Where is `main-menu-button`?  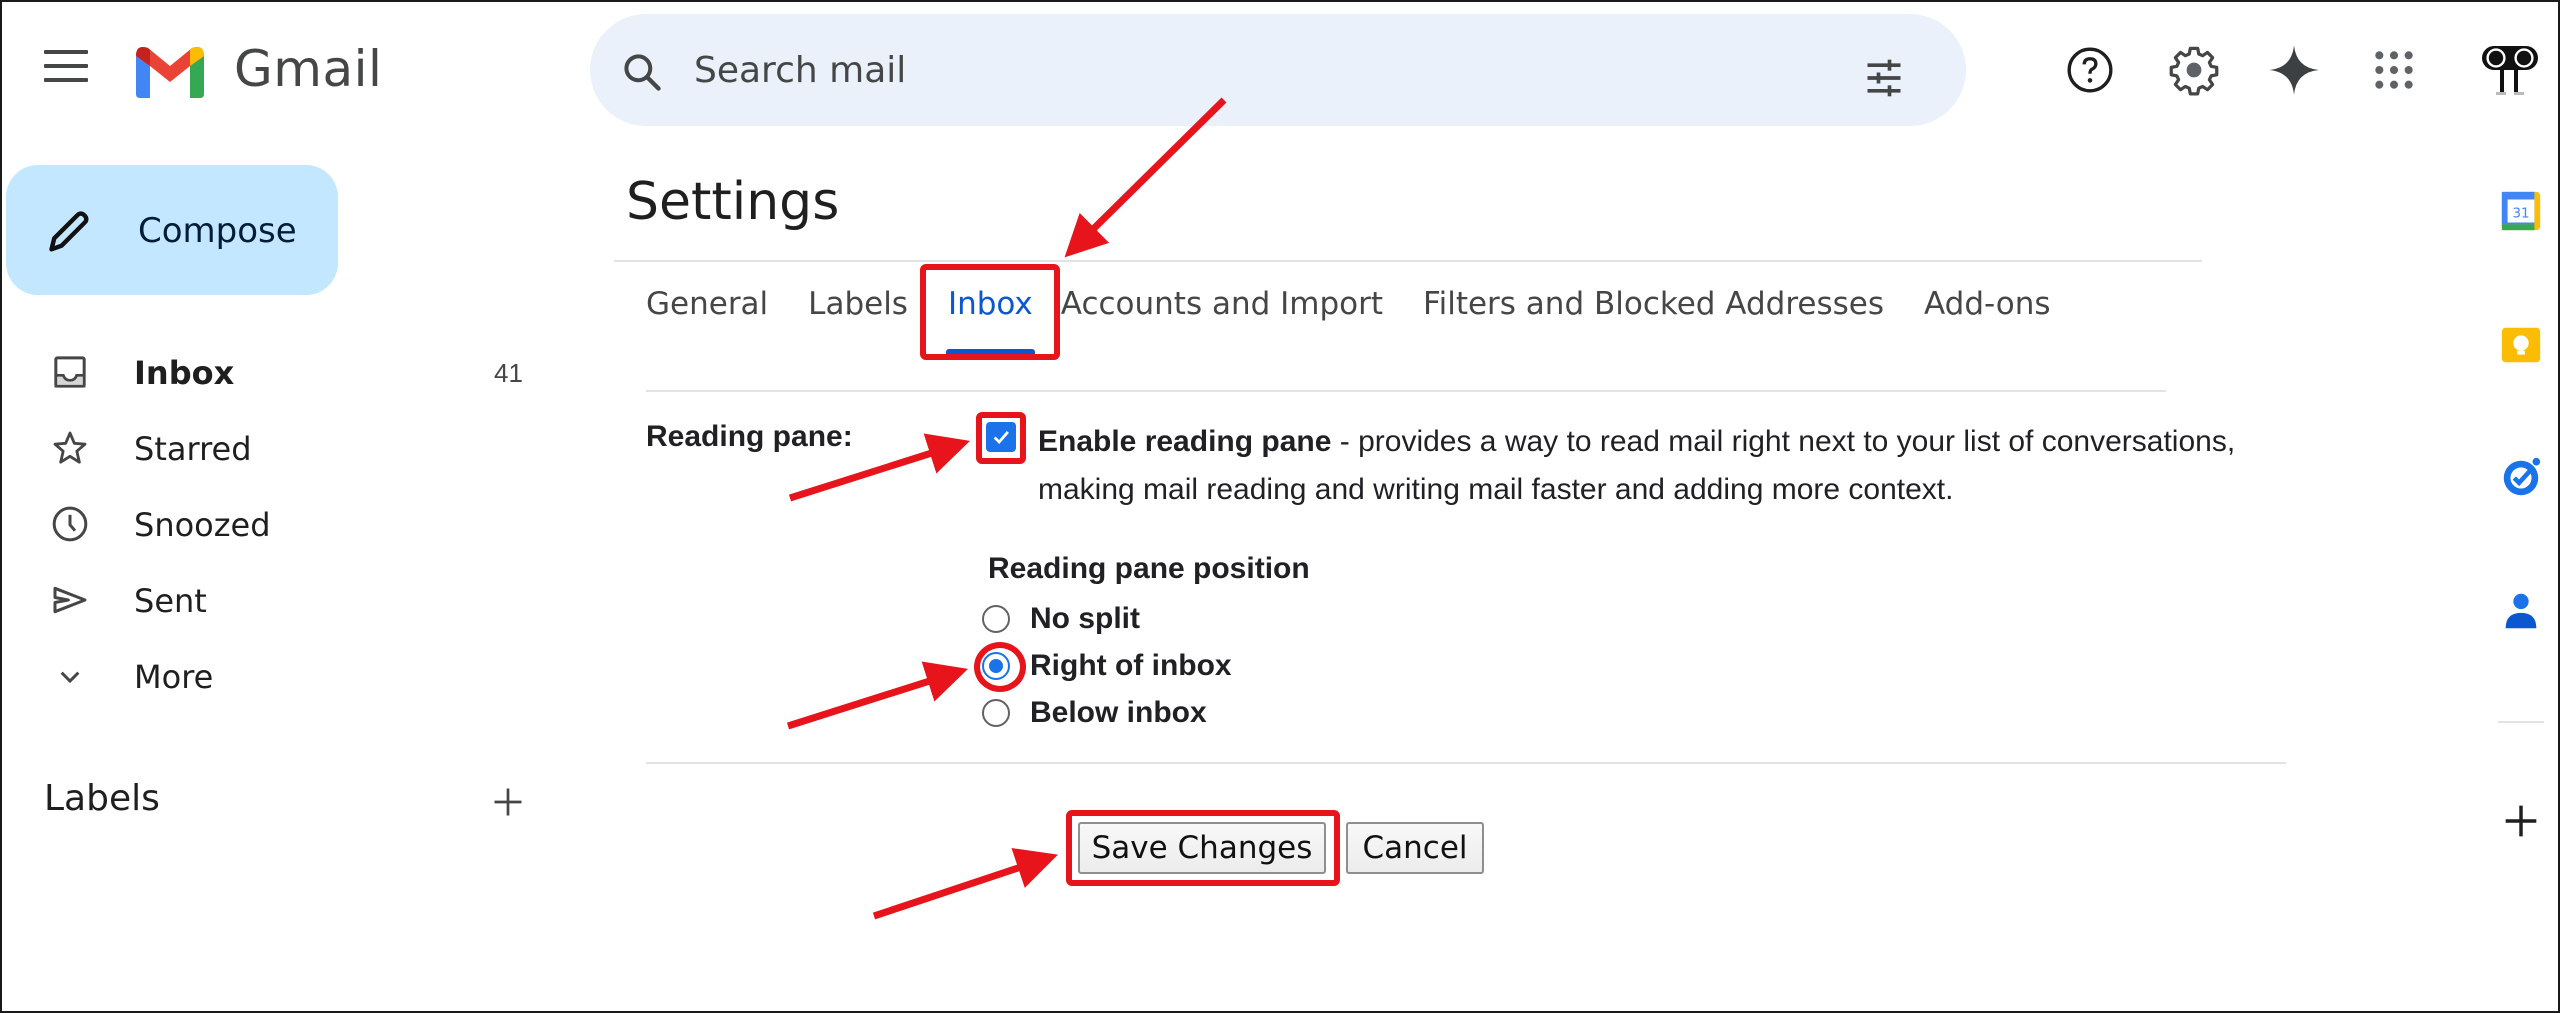
main-menu-button is located at coordinates (66, 68).